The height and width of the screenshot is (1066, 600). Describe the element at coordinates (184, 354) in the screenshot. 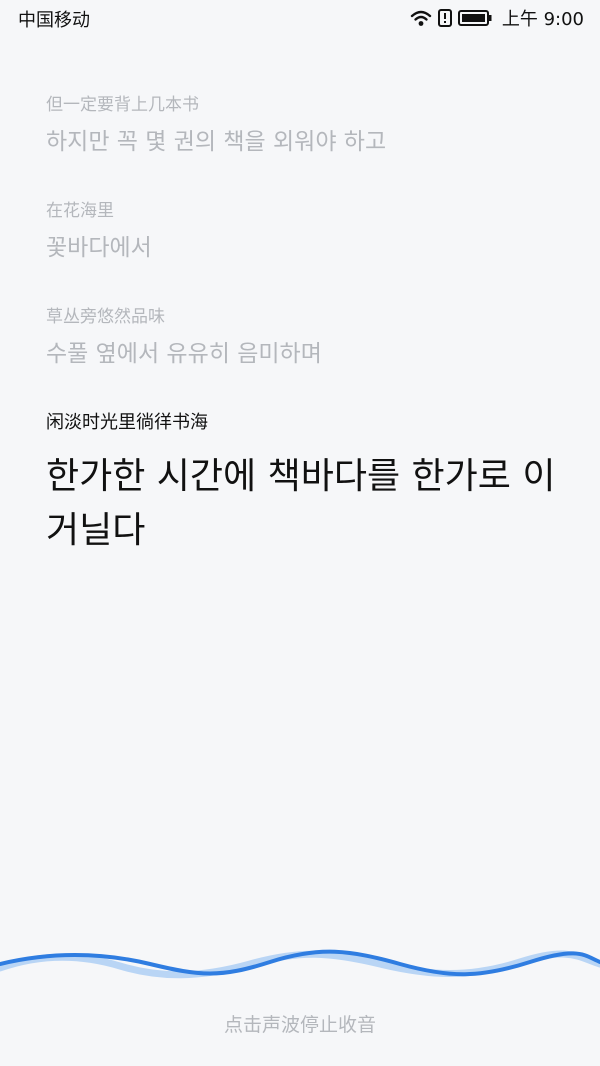

I see `translation-text: 수풀 옆에서 유유히 음미하며` at that location.